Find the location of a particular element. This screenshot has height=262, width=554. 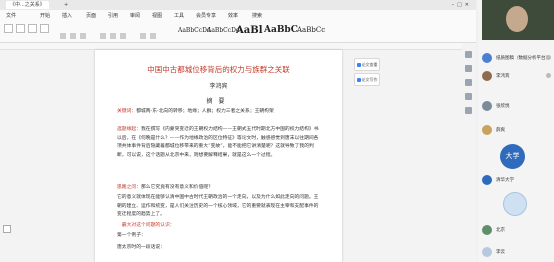

menu-bar: 文件 开始 插入 页面 引用 审阅 视图 工具 会员专享 效率 搜索 is located at coordinates (238, 15).